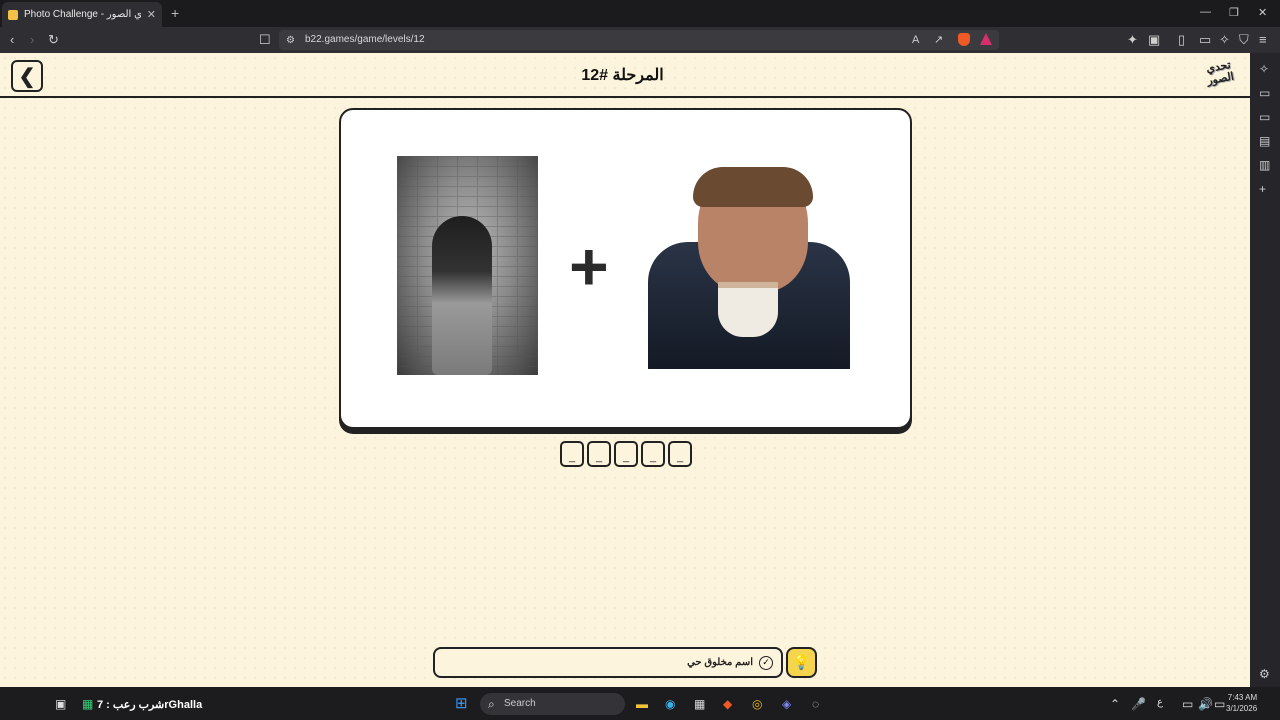  I want to click on language-indicator: ع, so click(1160, 702).